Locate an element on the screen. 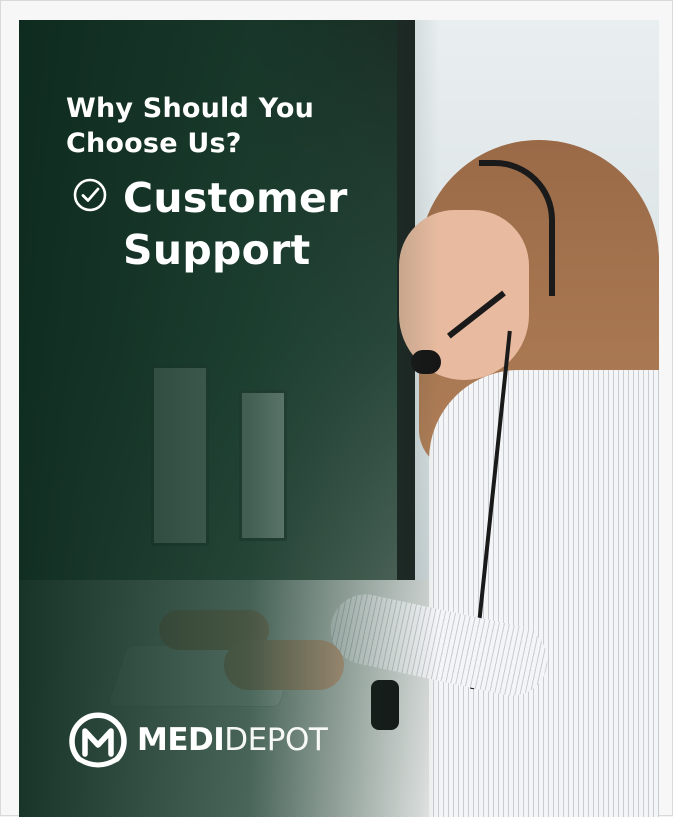 The height and width of the screenshot is (817, 673). medidepot-logo-icon is located at coordinates (98, 740).